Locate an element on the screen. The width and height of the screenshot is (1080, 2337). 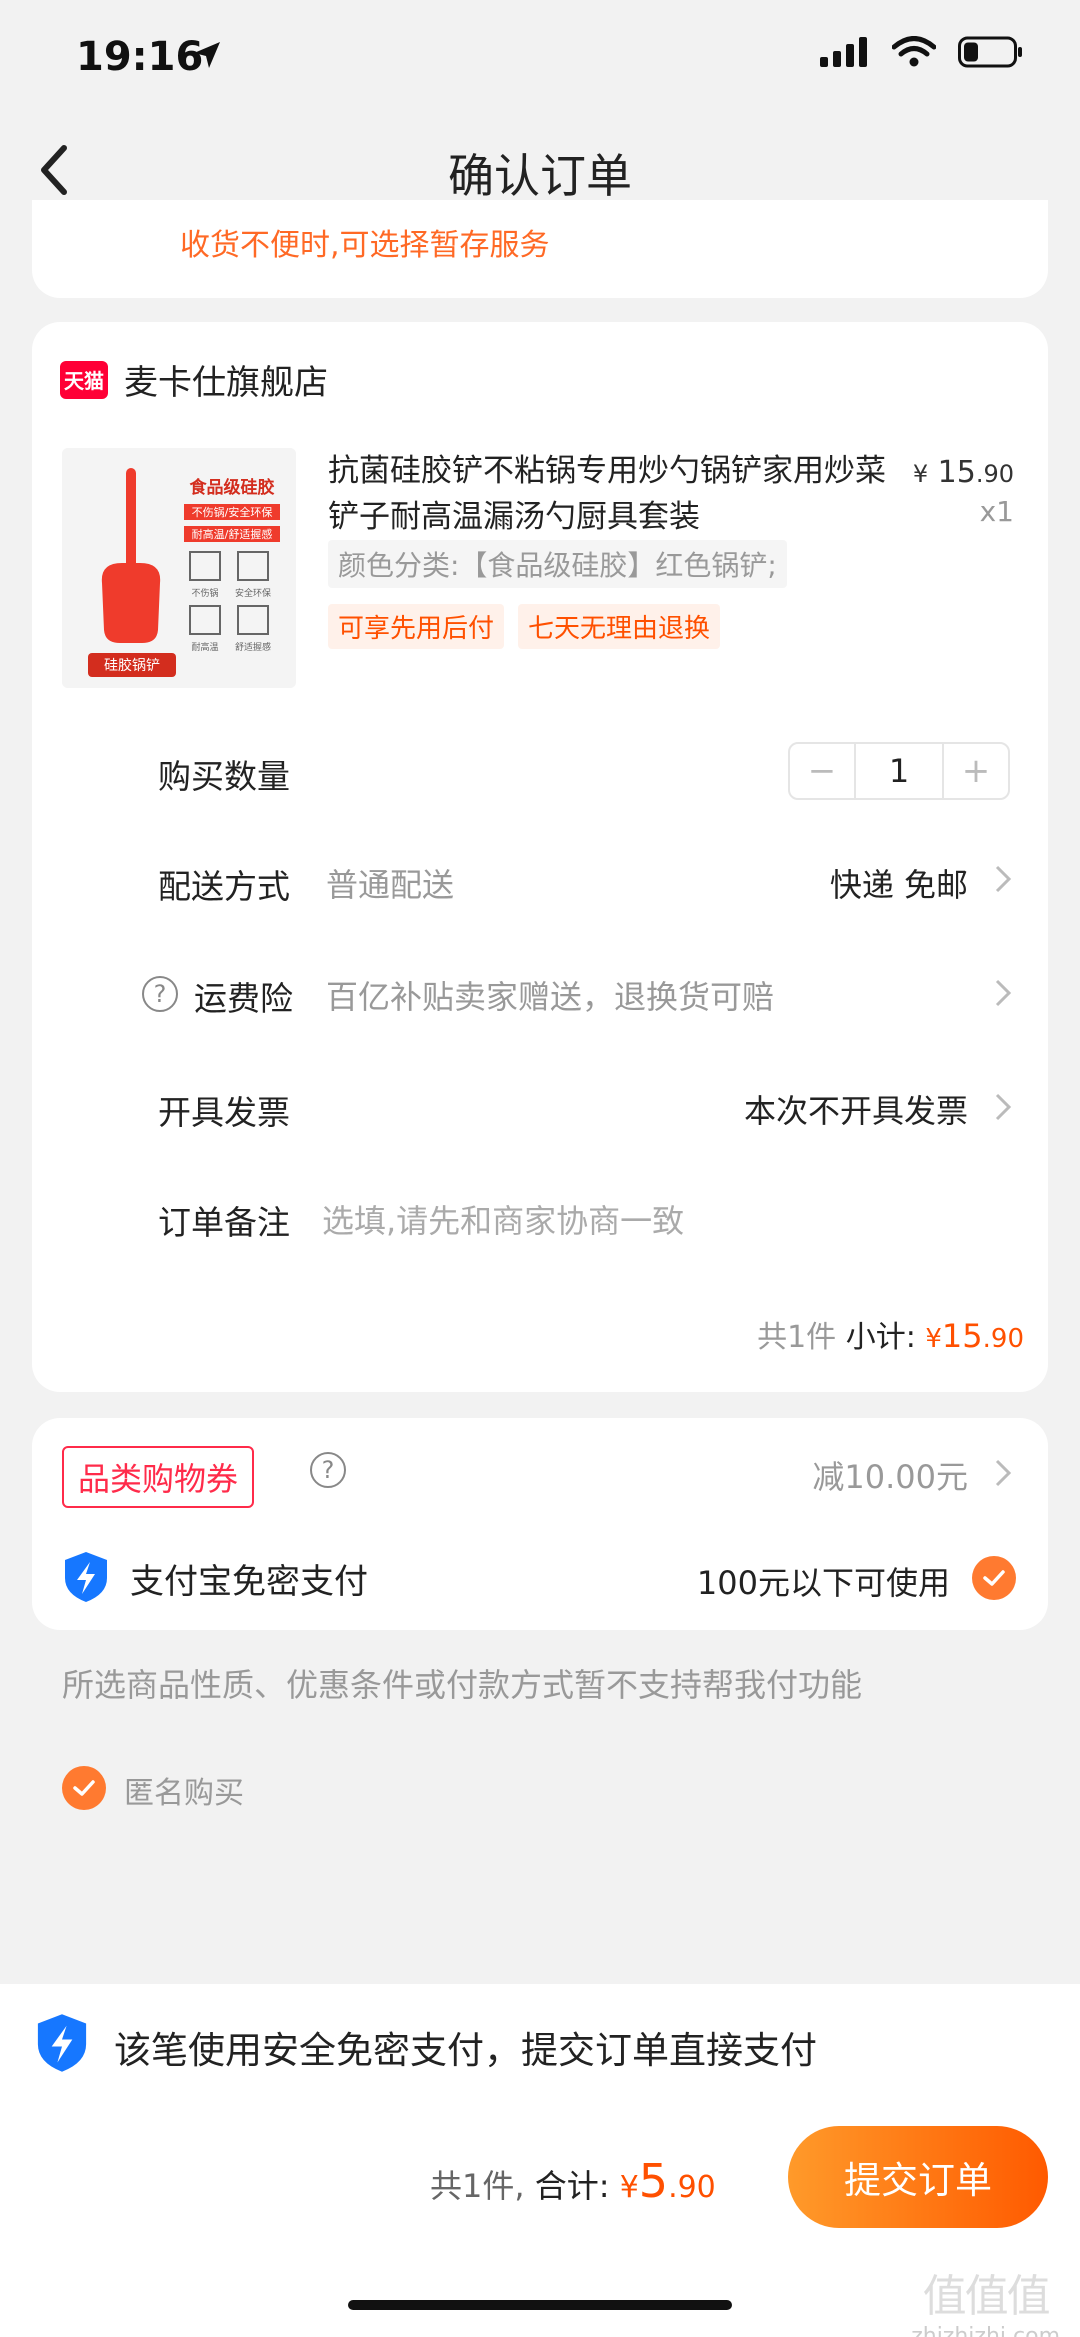
alipay-limit: 100元以下可使用 is located at coordinates (823, 1583).